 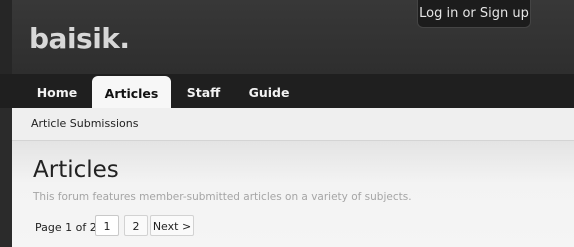 I want to click on main-navigation: Home Articles Staff Guide, so click(x=287, y=92).